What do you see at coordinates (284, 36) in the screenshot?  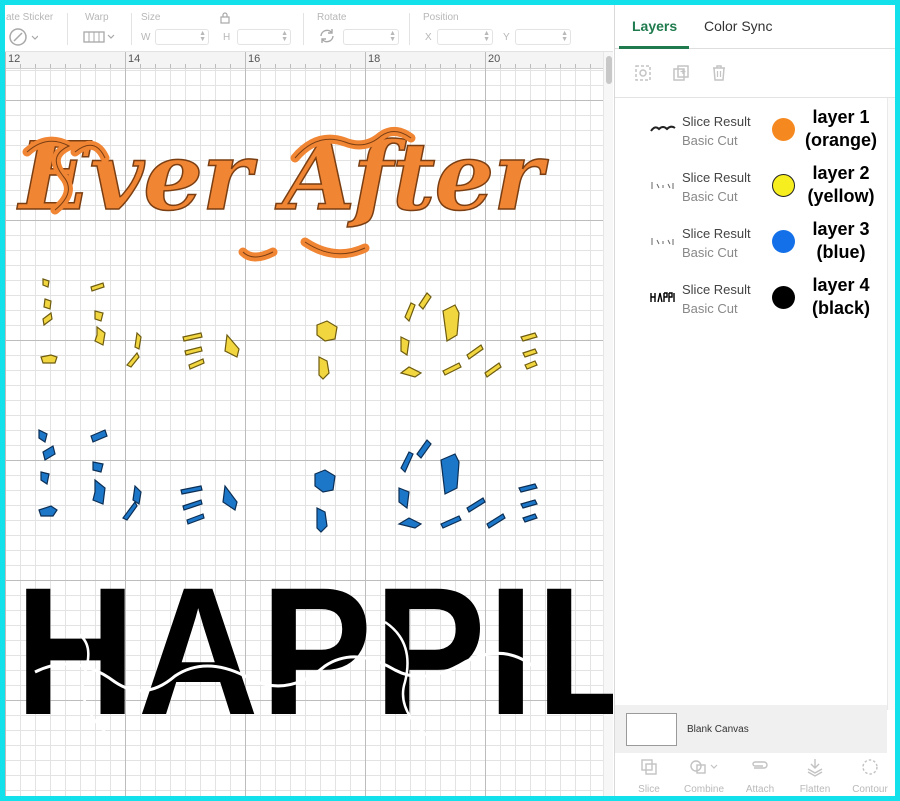 I see `height-stepper: ▲ ▼` at bounding box center [284, 36].